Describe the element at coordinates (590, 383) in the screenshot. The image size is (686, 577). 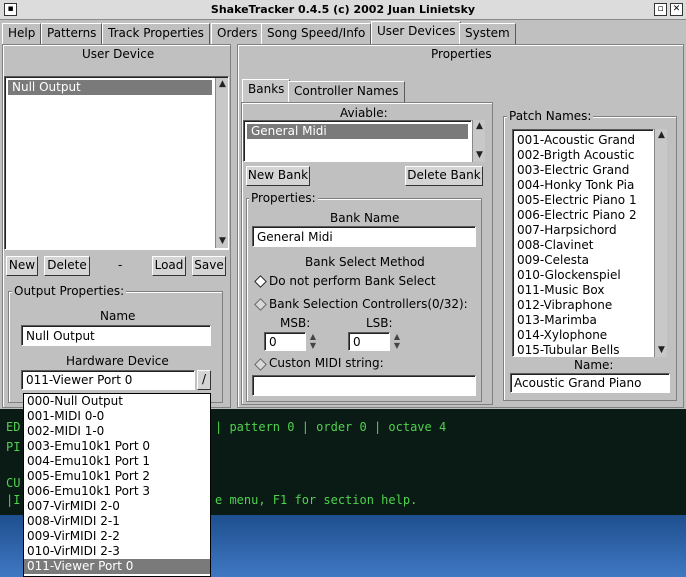
I see `patch-name-field: Acoustic Grand Piano` at that location.